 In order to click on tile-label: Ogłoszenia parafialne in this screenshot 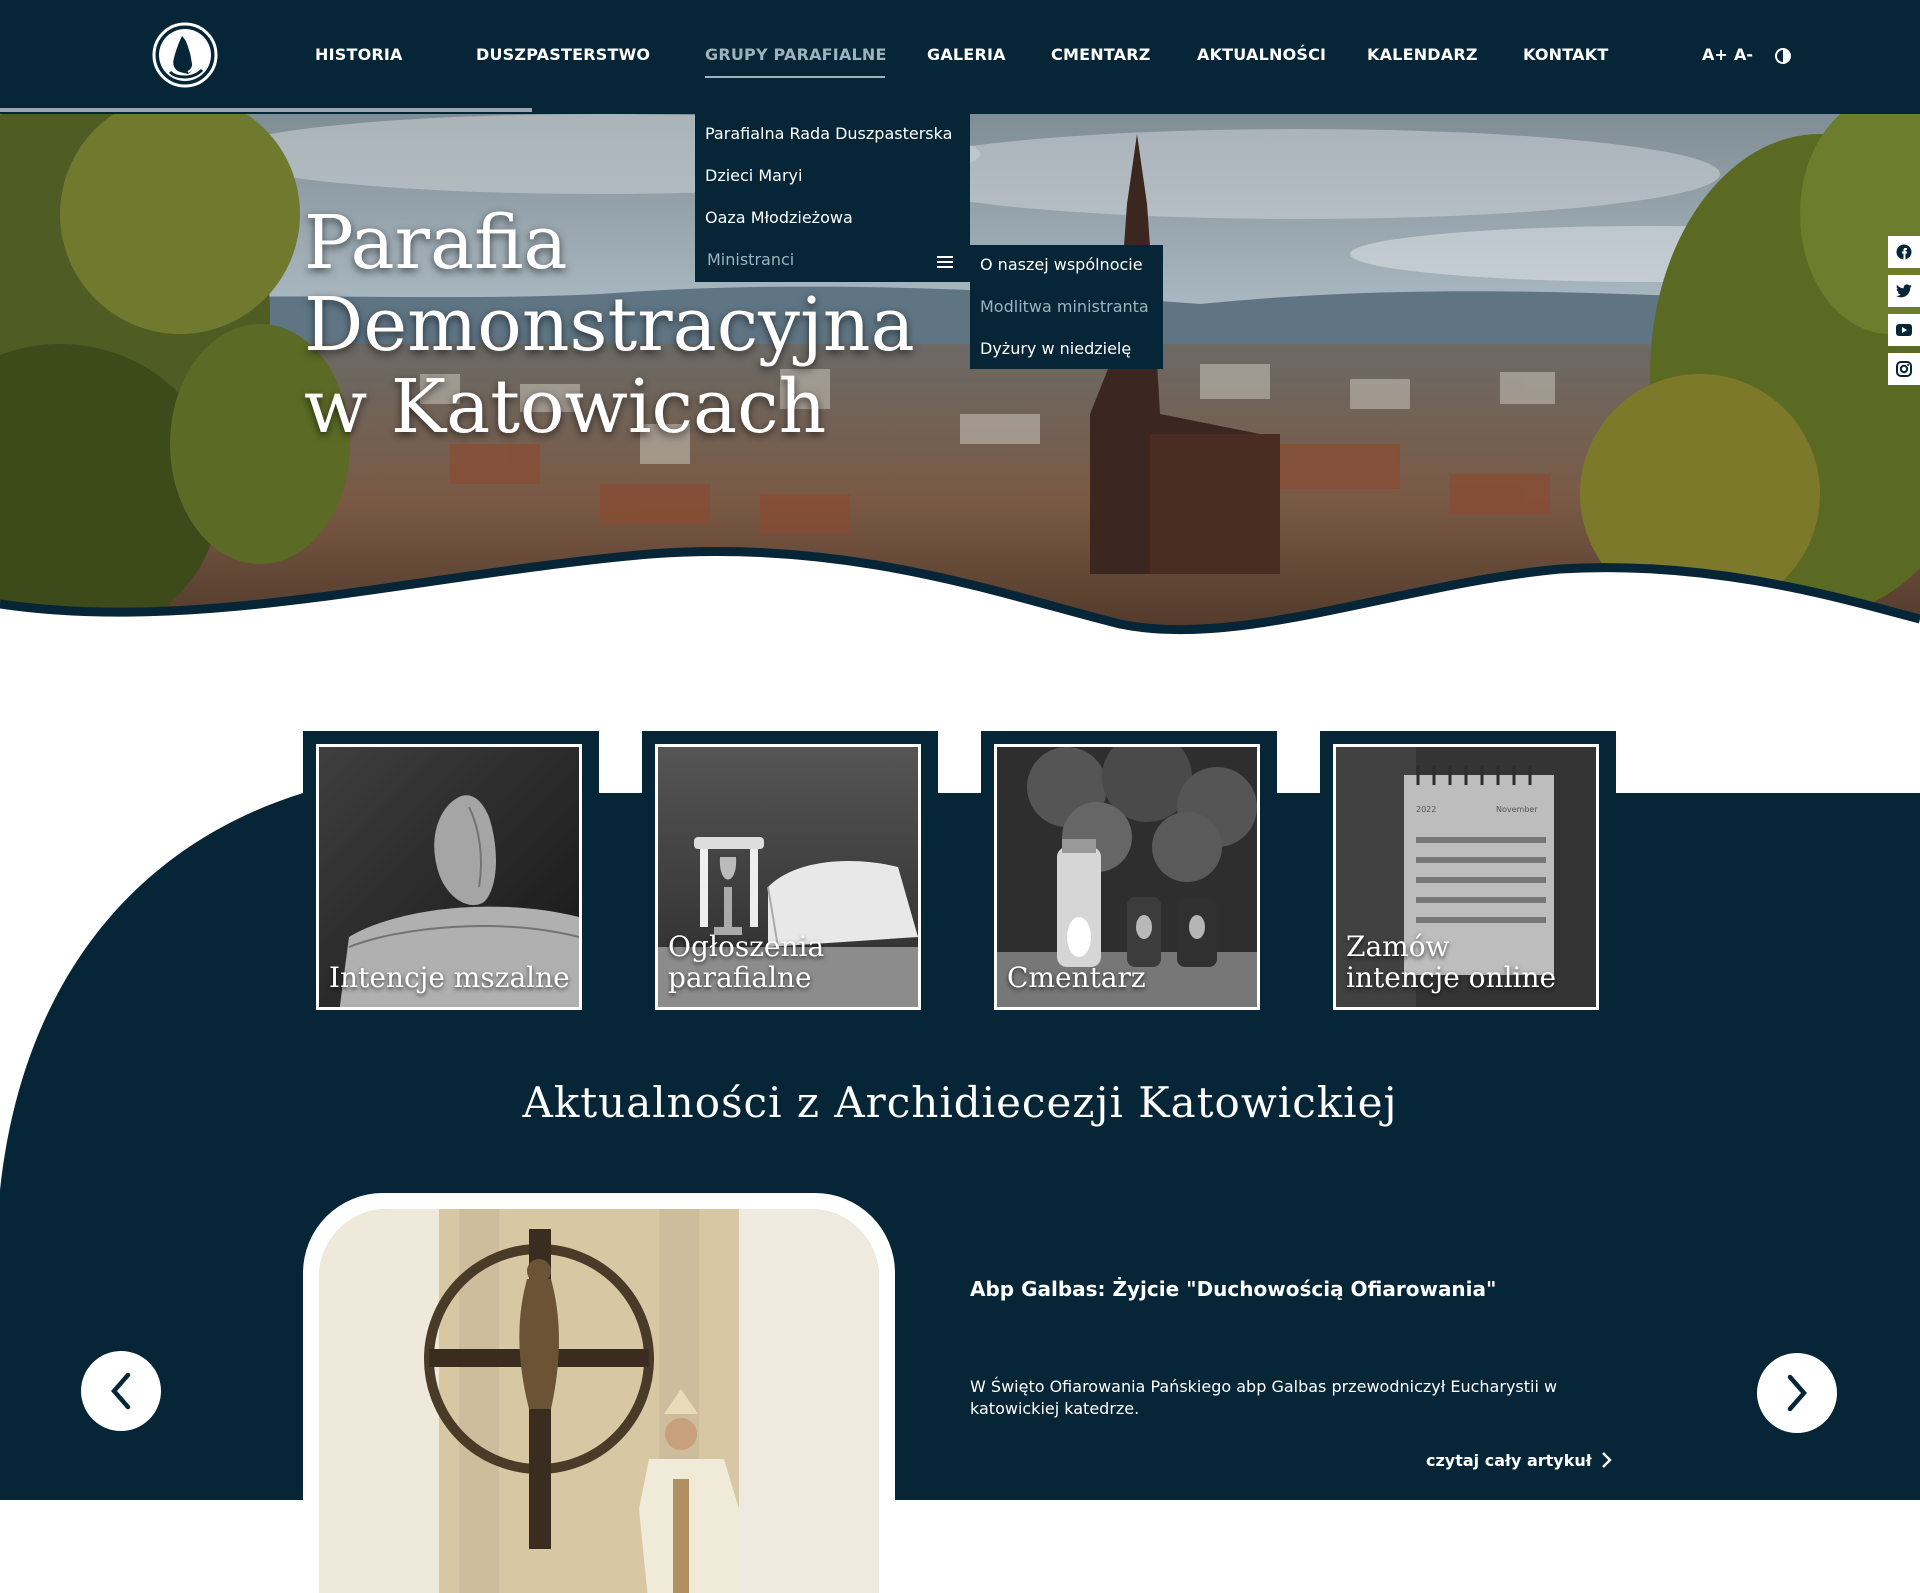, I will do `click(746, 962)`.